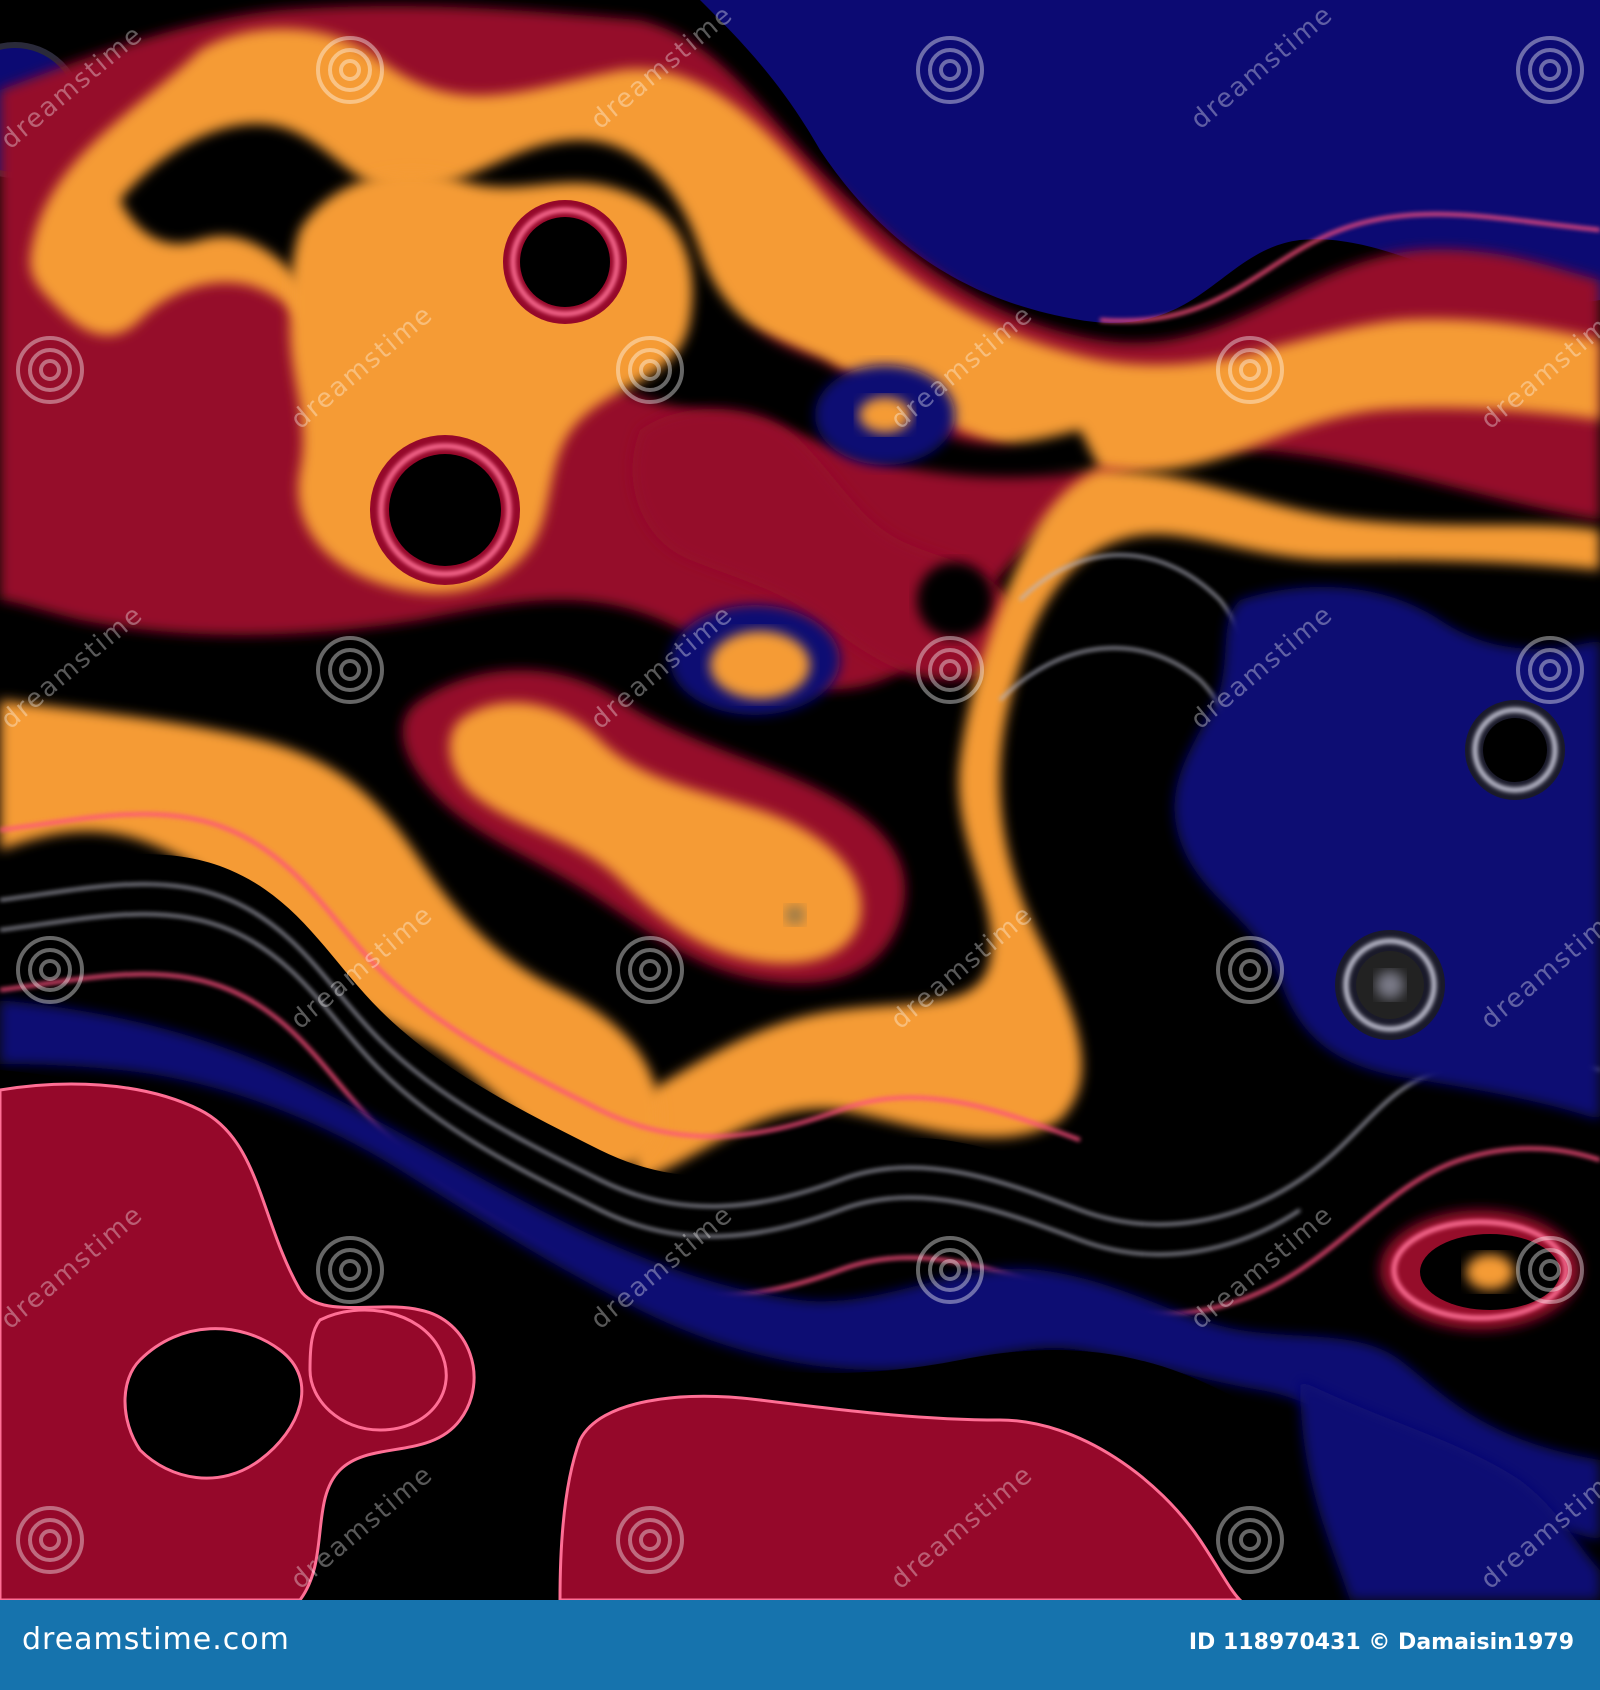 Image resolution: width=1600 pixels, height=1690 pixels. Describe the element at coordinates (1515, 750) in the screenshot. I see `ring-right-upper` at that location.